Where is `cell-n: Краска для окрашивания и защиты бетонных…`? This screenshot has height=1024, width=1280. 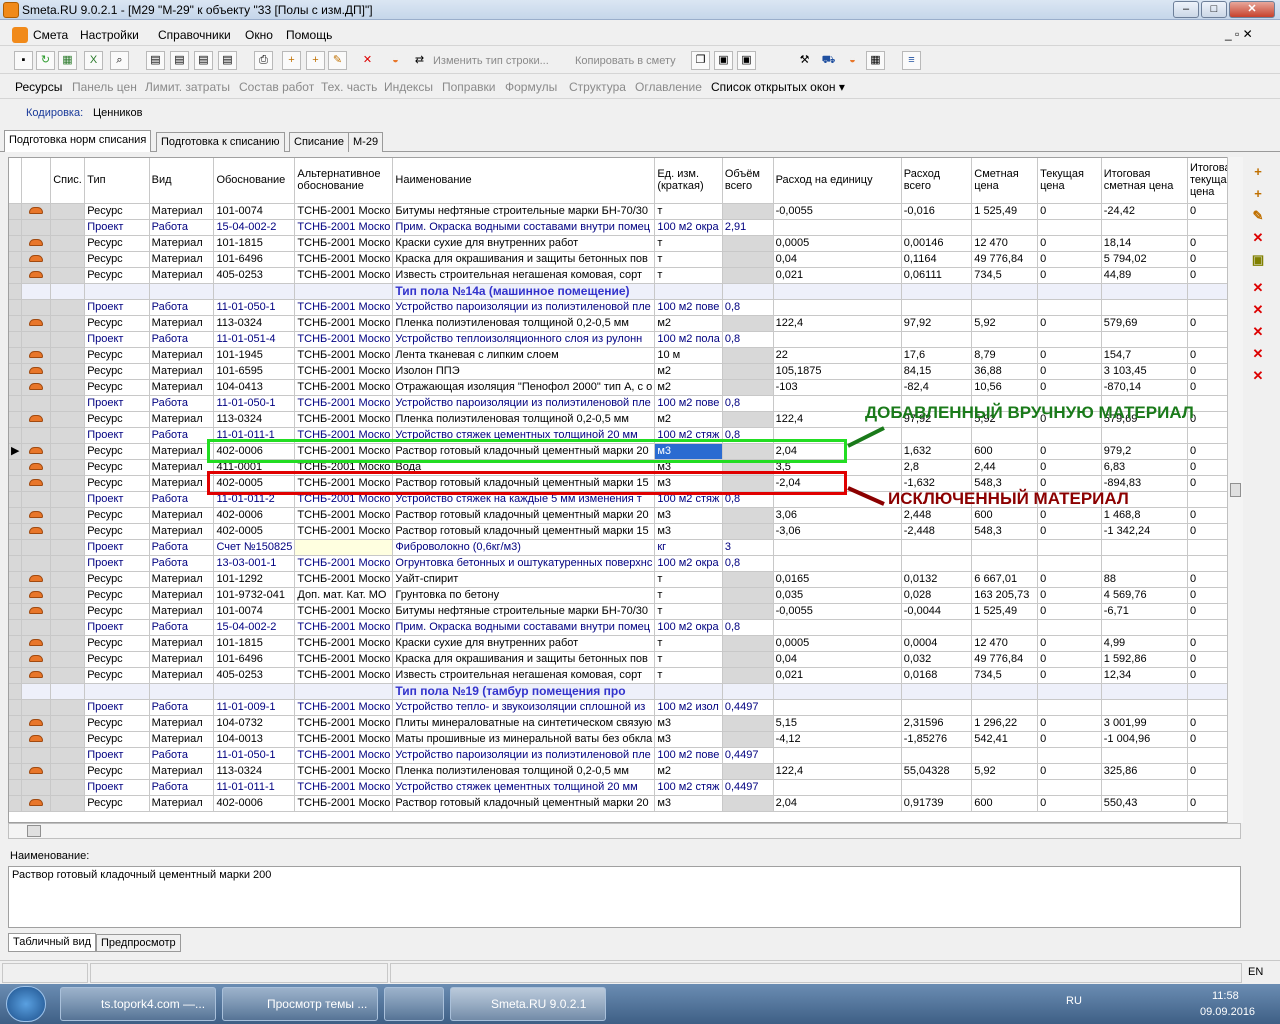
cell-n: Краска для окрашивания и защиты бетонных… is located at coordinates (524, 259).